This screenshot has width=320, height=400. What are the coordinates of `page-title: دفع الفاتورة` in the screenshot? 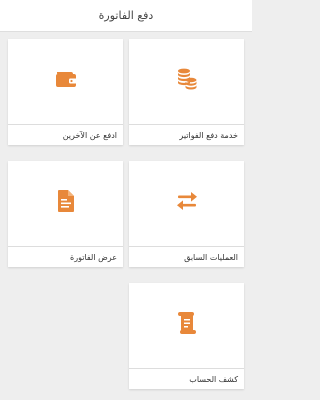 It's located at (126, 15).